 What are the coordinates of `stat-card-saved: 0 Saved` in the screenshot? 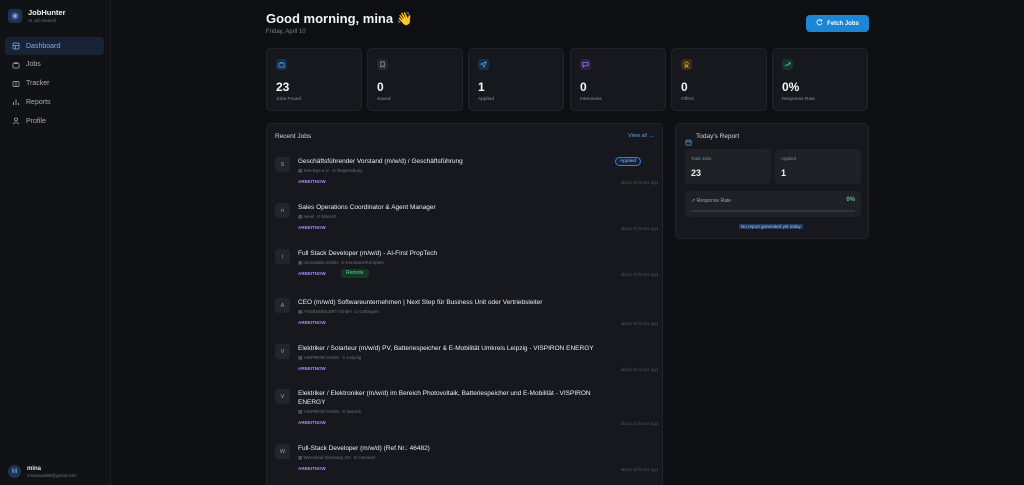 It's located at (415, 79).